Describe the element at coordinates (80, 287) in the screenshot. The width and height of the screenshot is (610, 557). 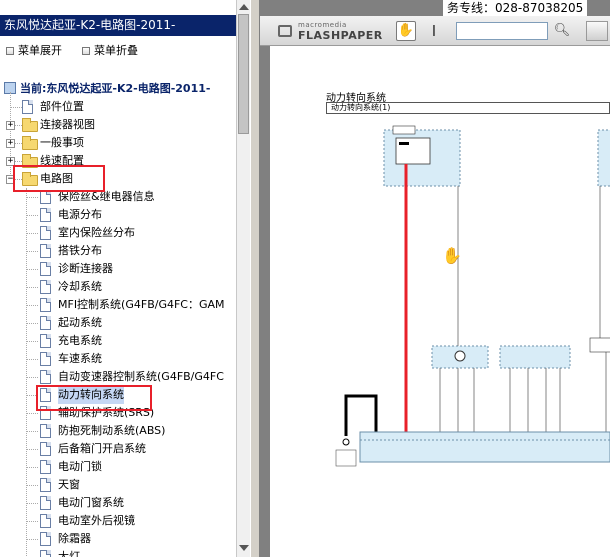
I see `tree-item-circuit: 冷却系统` at that location.